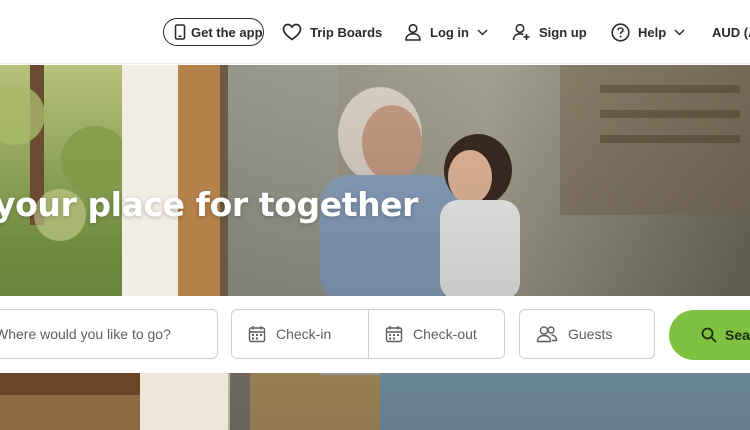  What do you see at coordinates (292, 32) in the screenshot?
I see `heart-icon` at bounding box center [292, 32].